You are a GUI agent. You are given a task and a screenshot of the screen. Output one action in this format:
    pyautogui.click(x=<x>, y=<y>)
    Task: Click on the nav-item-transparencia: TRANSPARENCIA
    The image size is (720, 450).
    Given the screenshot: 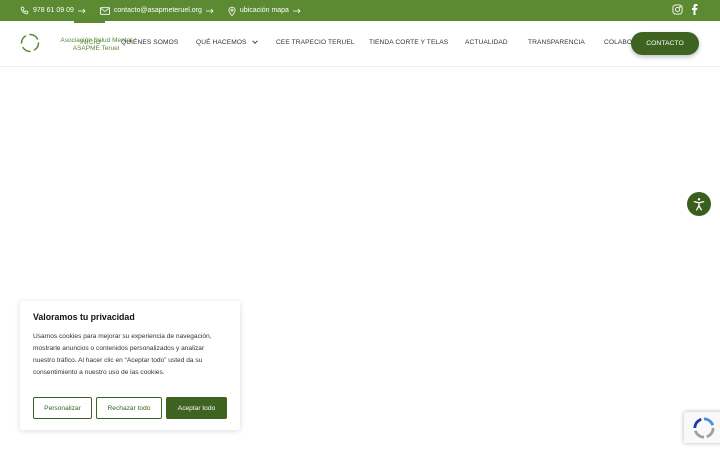 What is the action you would take?
    pyautogui.click(x=556, y=42)
    